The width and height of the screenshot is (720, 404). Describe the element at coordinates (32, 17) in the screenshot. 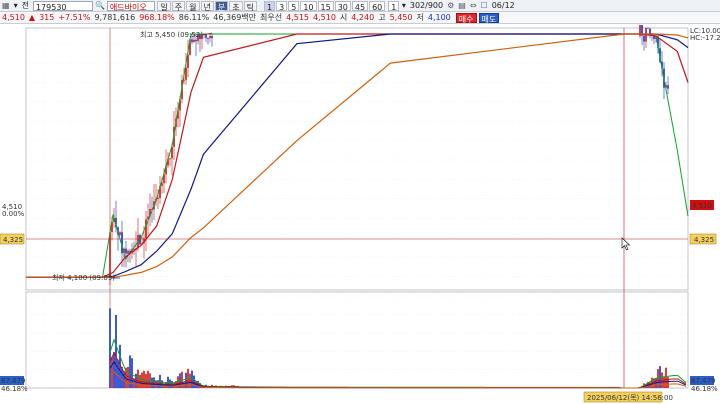

I see `up-arrow-icon: ▲` at that location.